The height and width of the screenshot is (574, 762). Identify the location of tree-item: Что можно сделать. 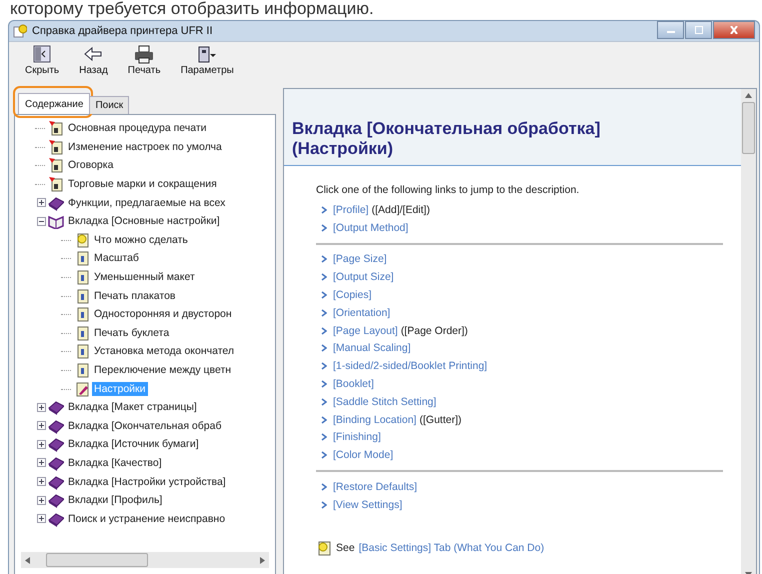
(141, 239).